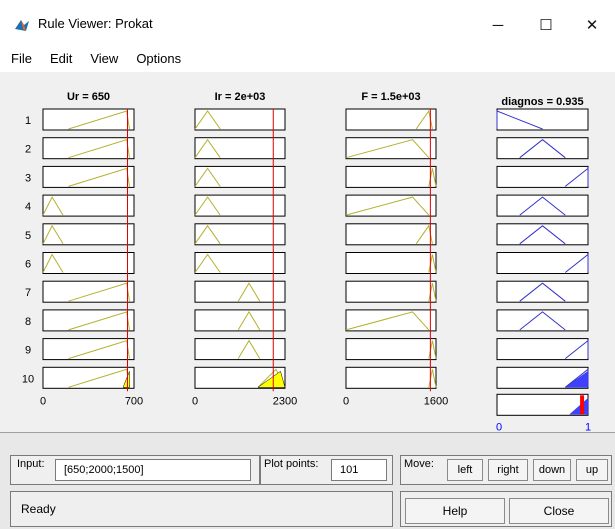  Describe the element at coordinates (28, 293) in the screenshot. I see `rule-number: 7` at that location.